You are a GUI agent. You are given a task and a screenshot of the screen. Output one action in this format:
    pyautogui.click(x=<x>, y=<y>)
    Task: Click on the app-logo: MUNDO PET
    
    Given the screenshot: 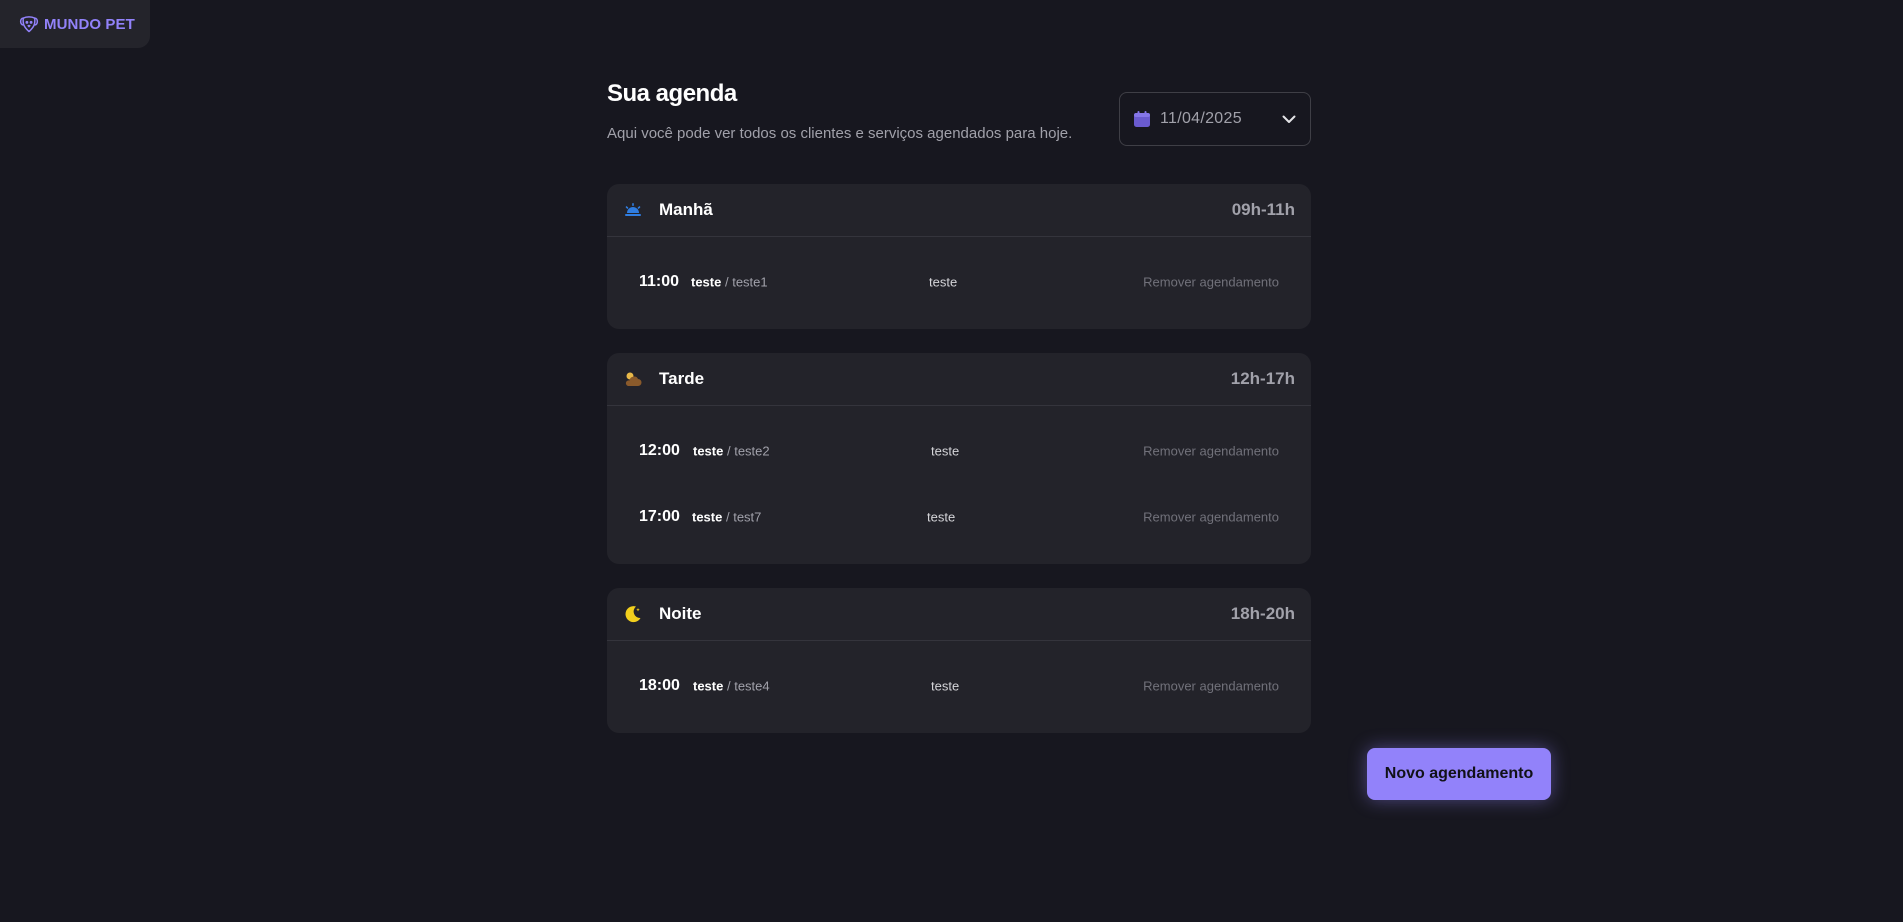 What is the action you would take?
    pyautogui.click(x=75, y=24)
    